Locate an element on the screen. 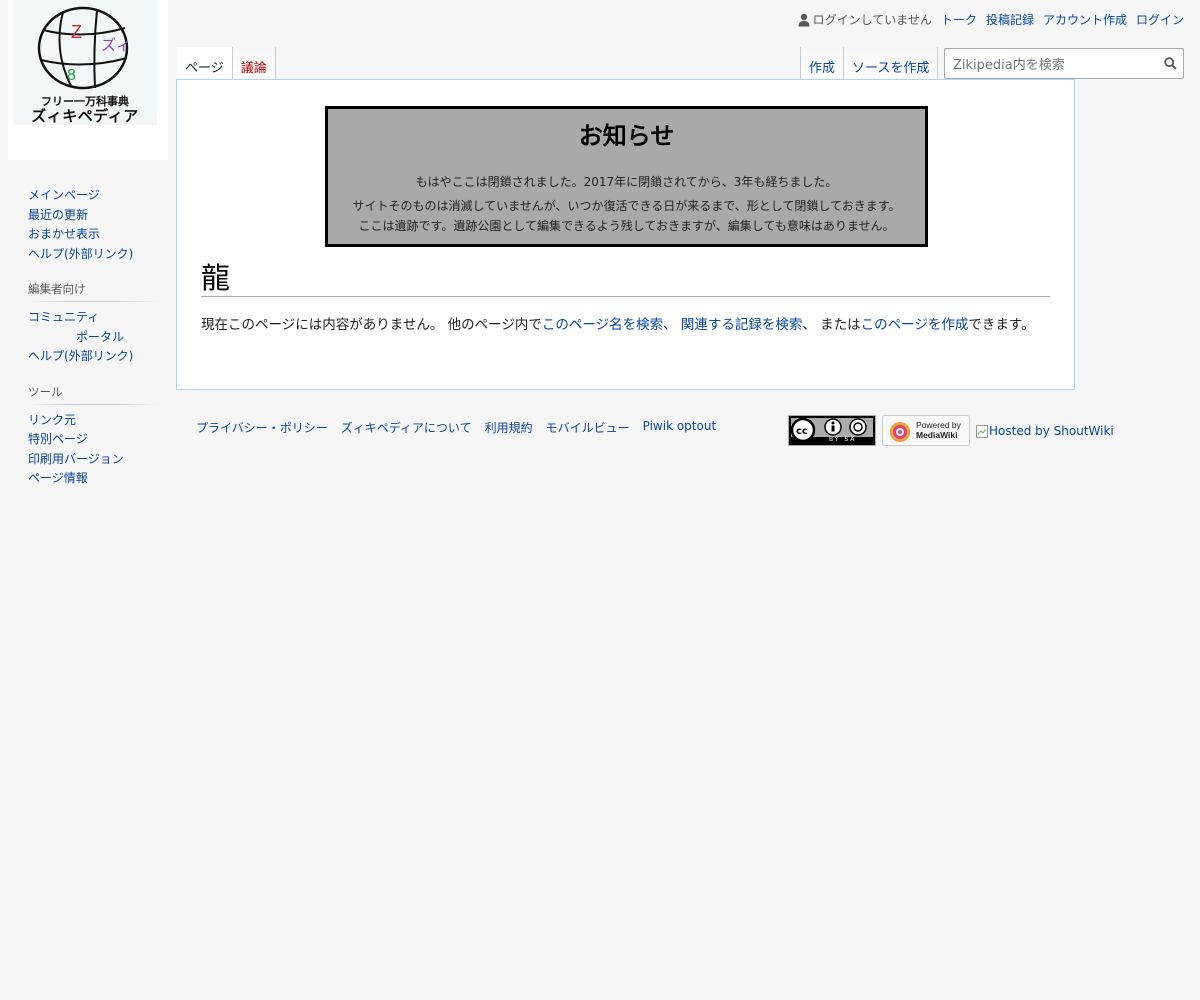 Image resolution: width=1200 pixels, height=1000 pixels. sidebar-navigation: メインページ 最近の更新 おまかせ表示 ヘルプ(外部リンク) is located at coordinates (93, 225).